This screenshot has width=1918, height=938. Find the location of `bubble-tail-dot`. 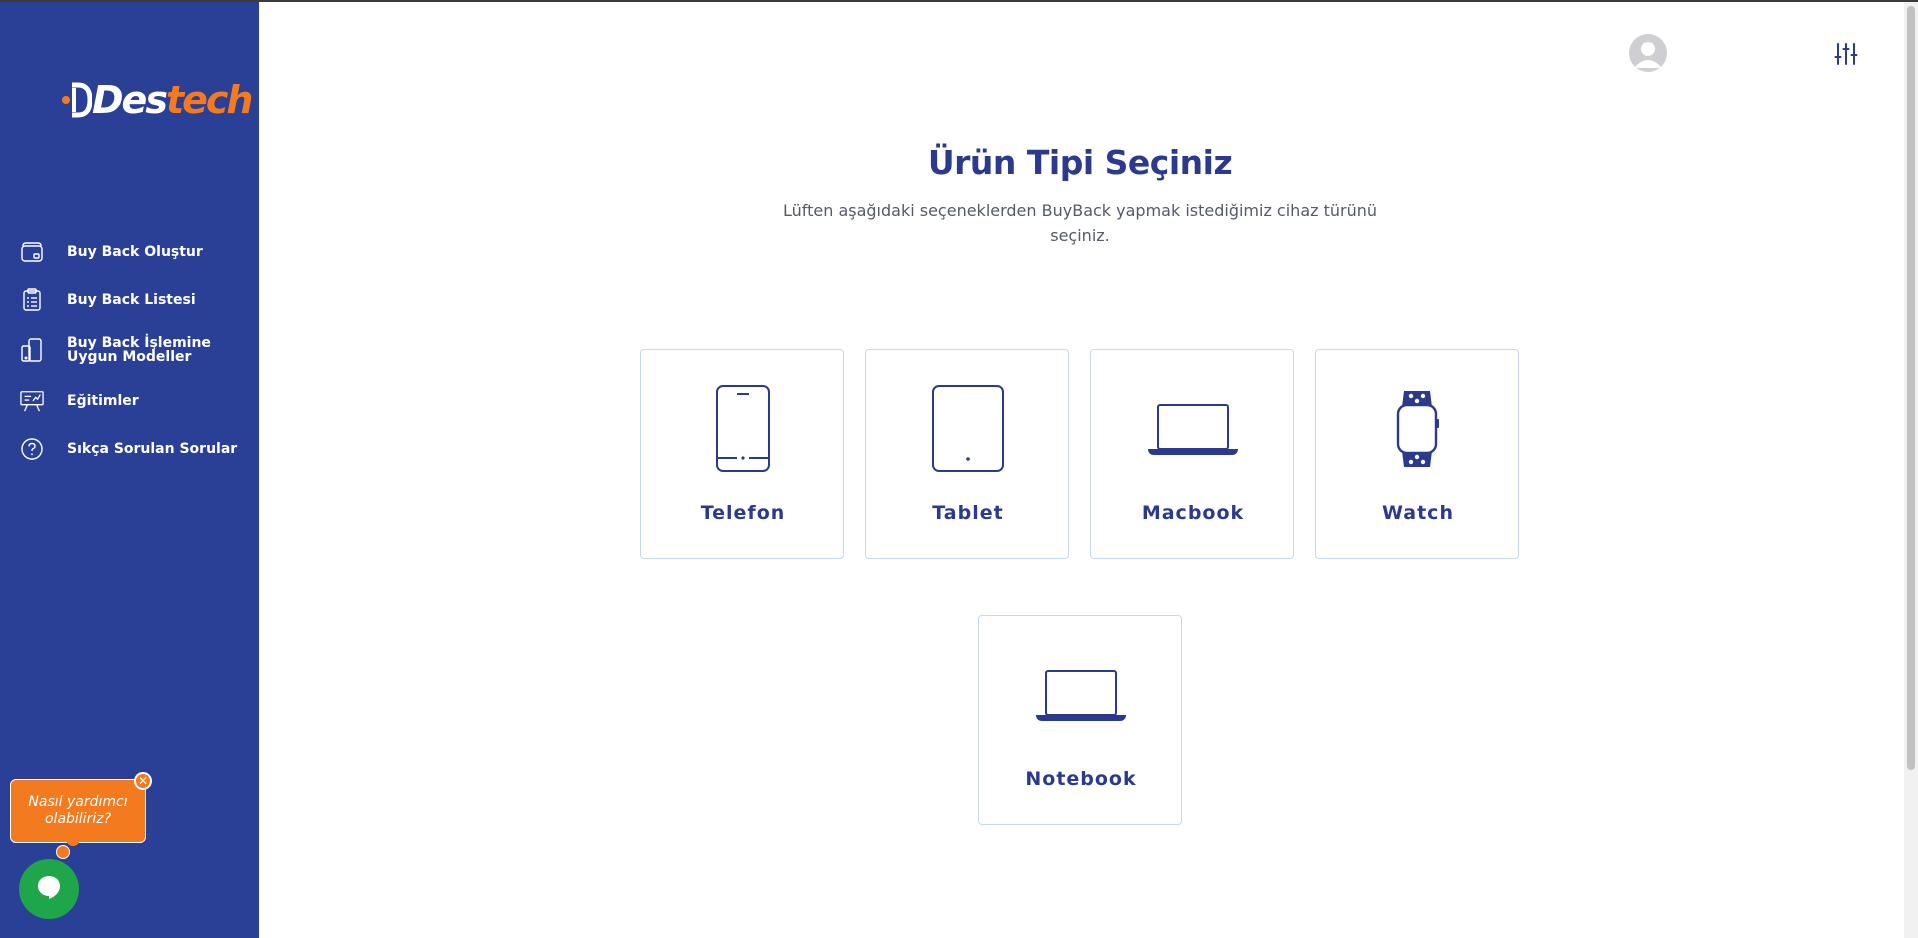

bubble-tail-dot is located at coordinates (63, 852).